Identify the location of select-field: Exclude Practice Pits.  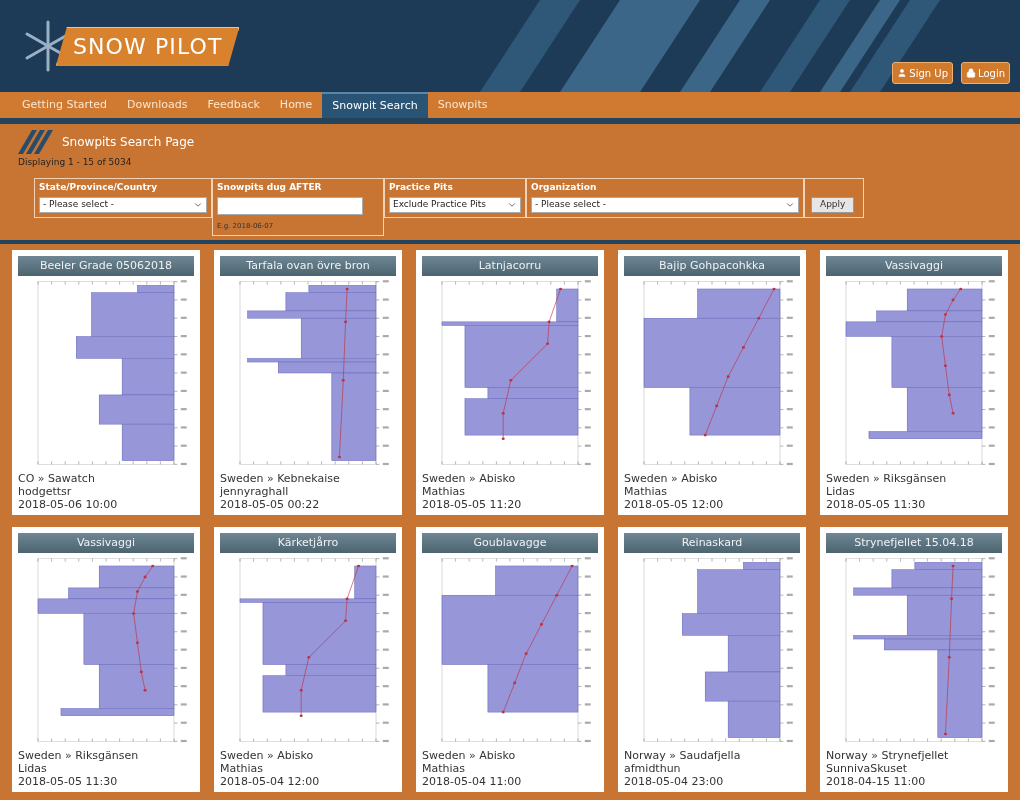
(455, 205).